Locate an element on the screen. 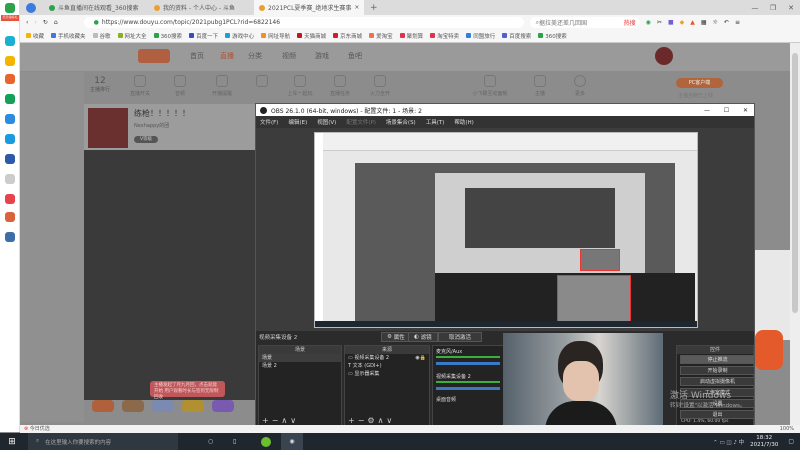  minimize-button: — is located at coordinates (707, 110).